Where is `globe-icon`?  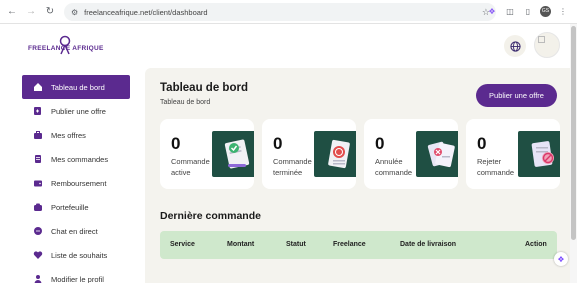 globe-icon is located at coordinates (515, 46).